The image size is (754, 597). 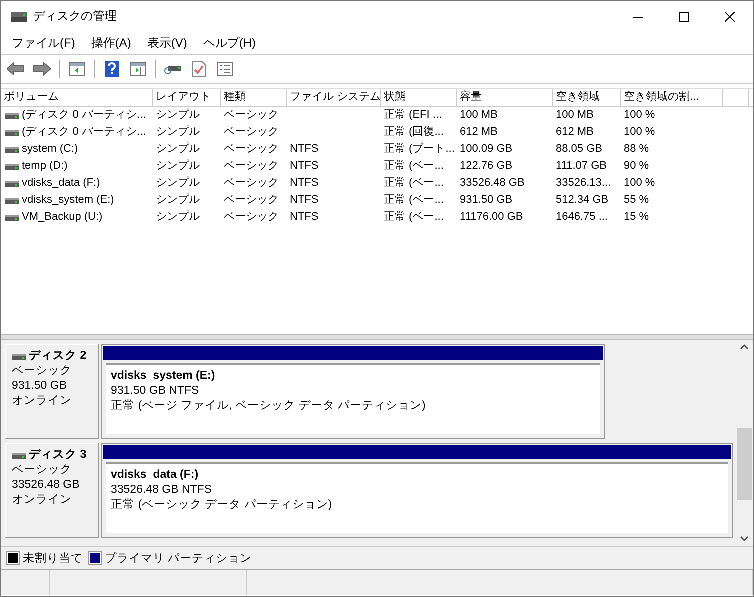 I want to click on partition-name: vdisks_data (F:), so click(x=155, y=475).